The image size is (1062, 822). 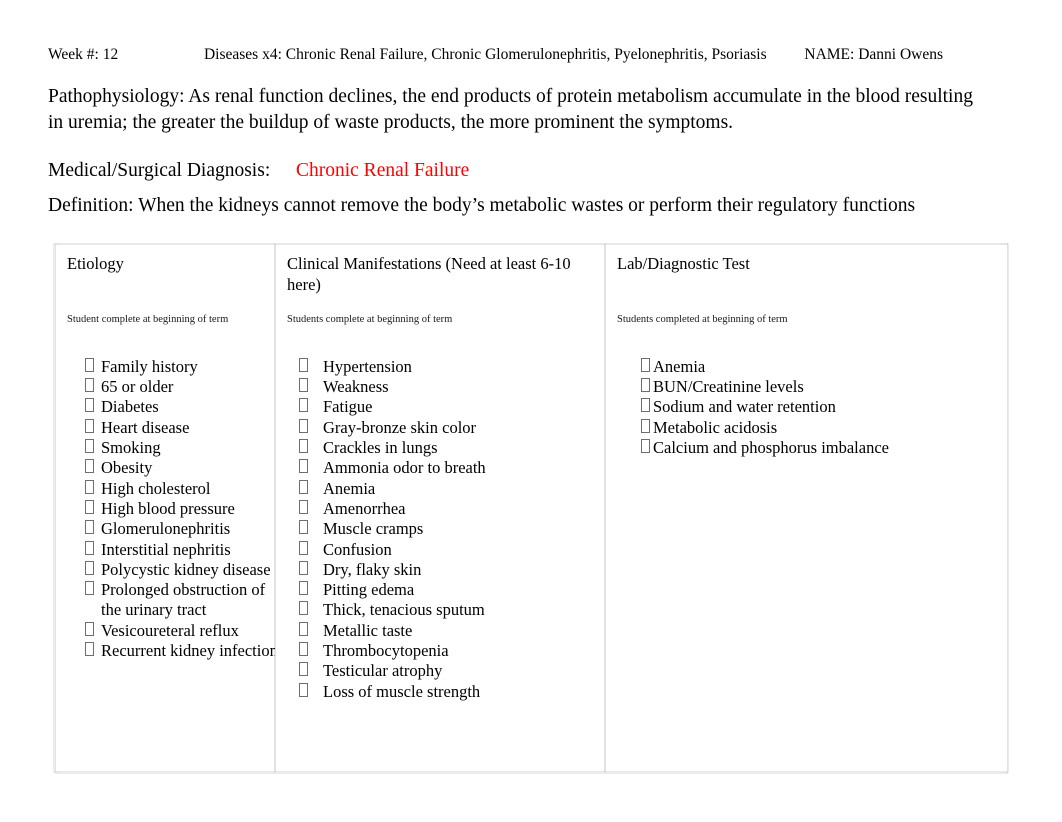 I want to click on column-subtitle-cell-clinical: Students complete at beginning of term, so click(x=440, y=323).